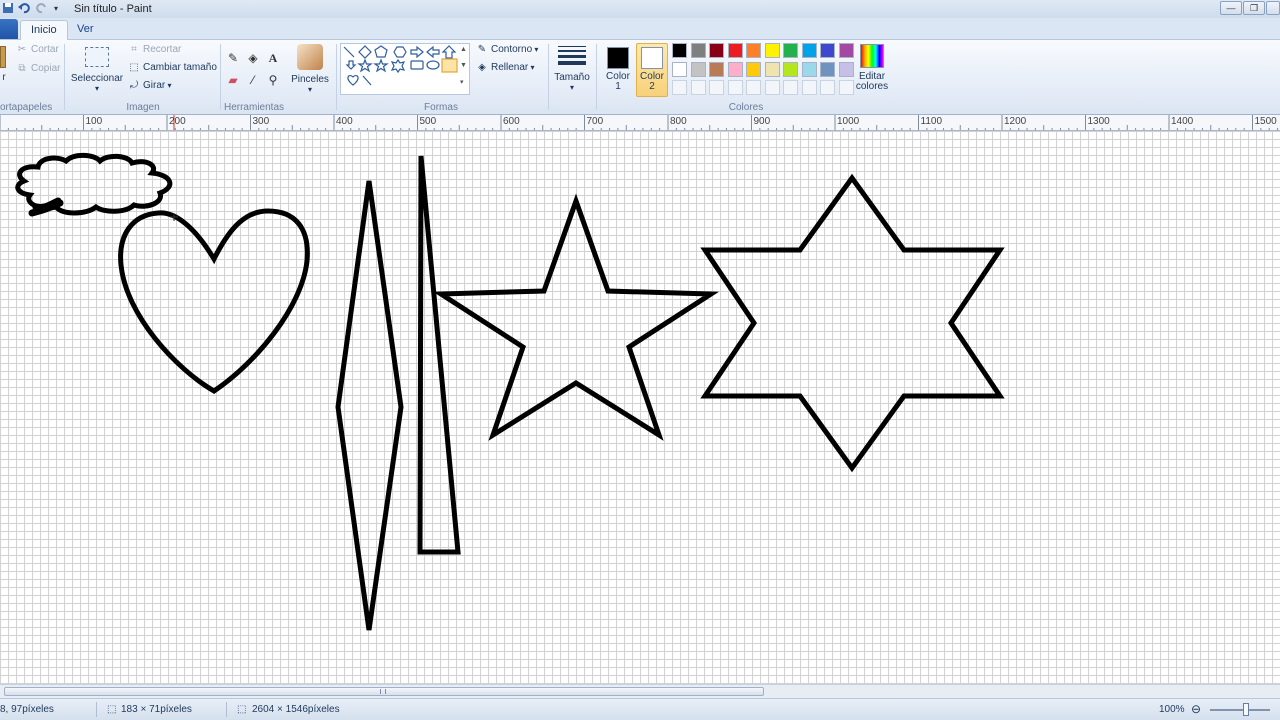 This screenshot has height=720, width=1280. I want to click on color2-selector: Color 2, so click(652, 70).